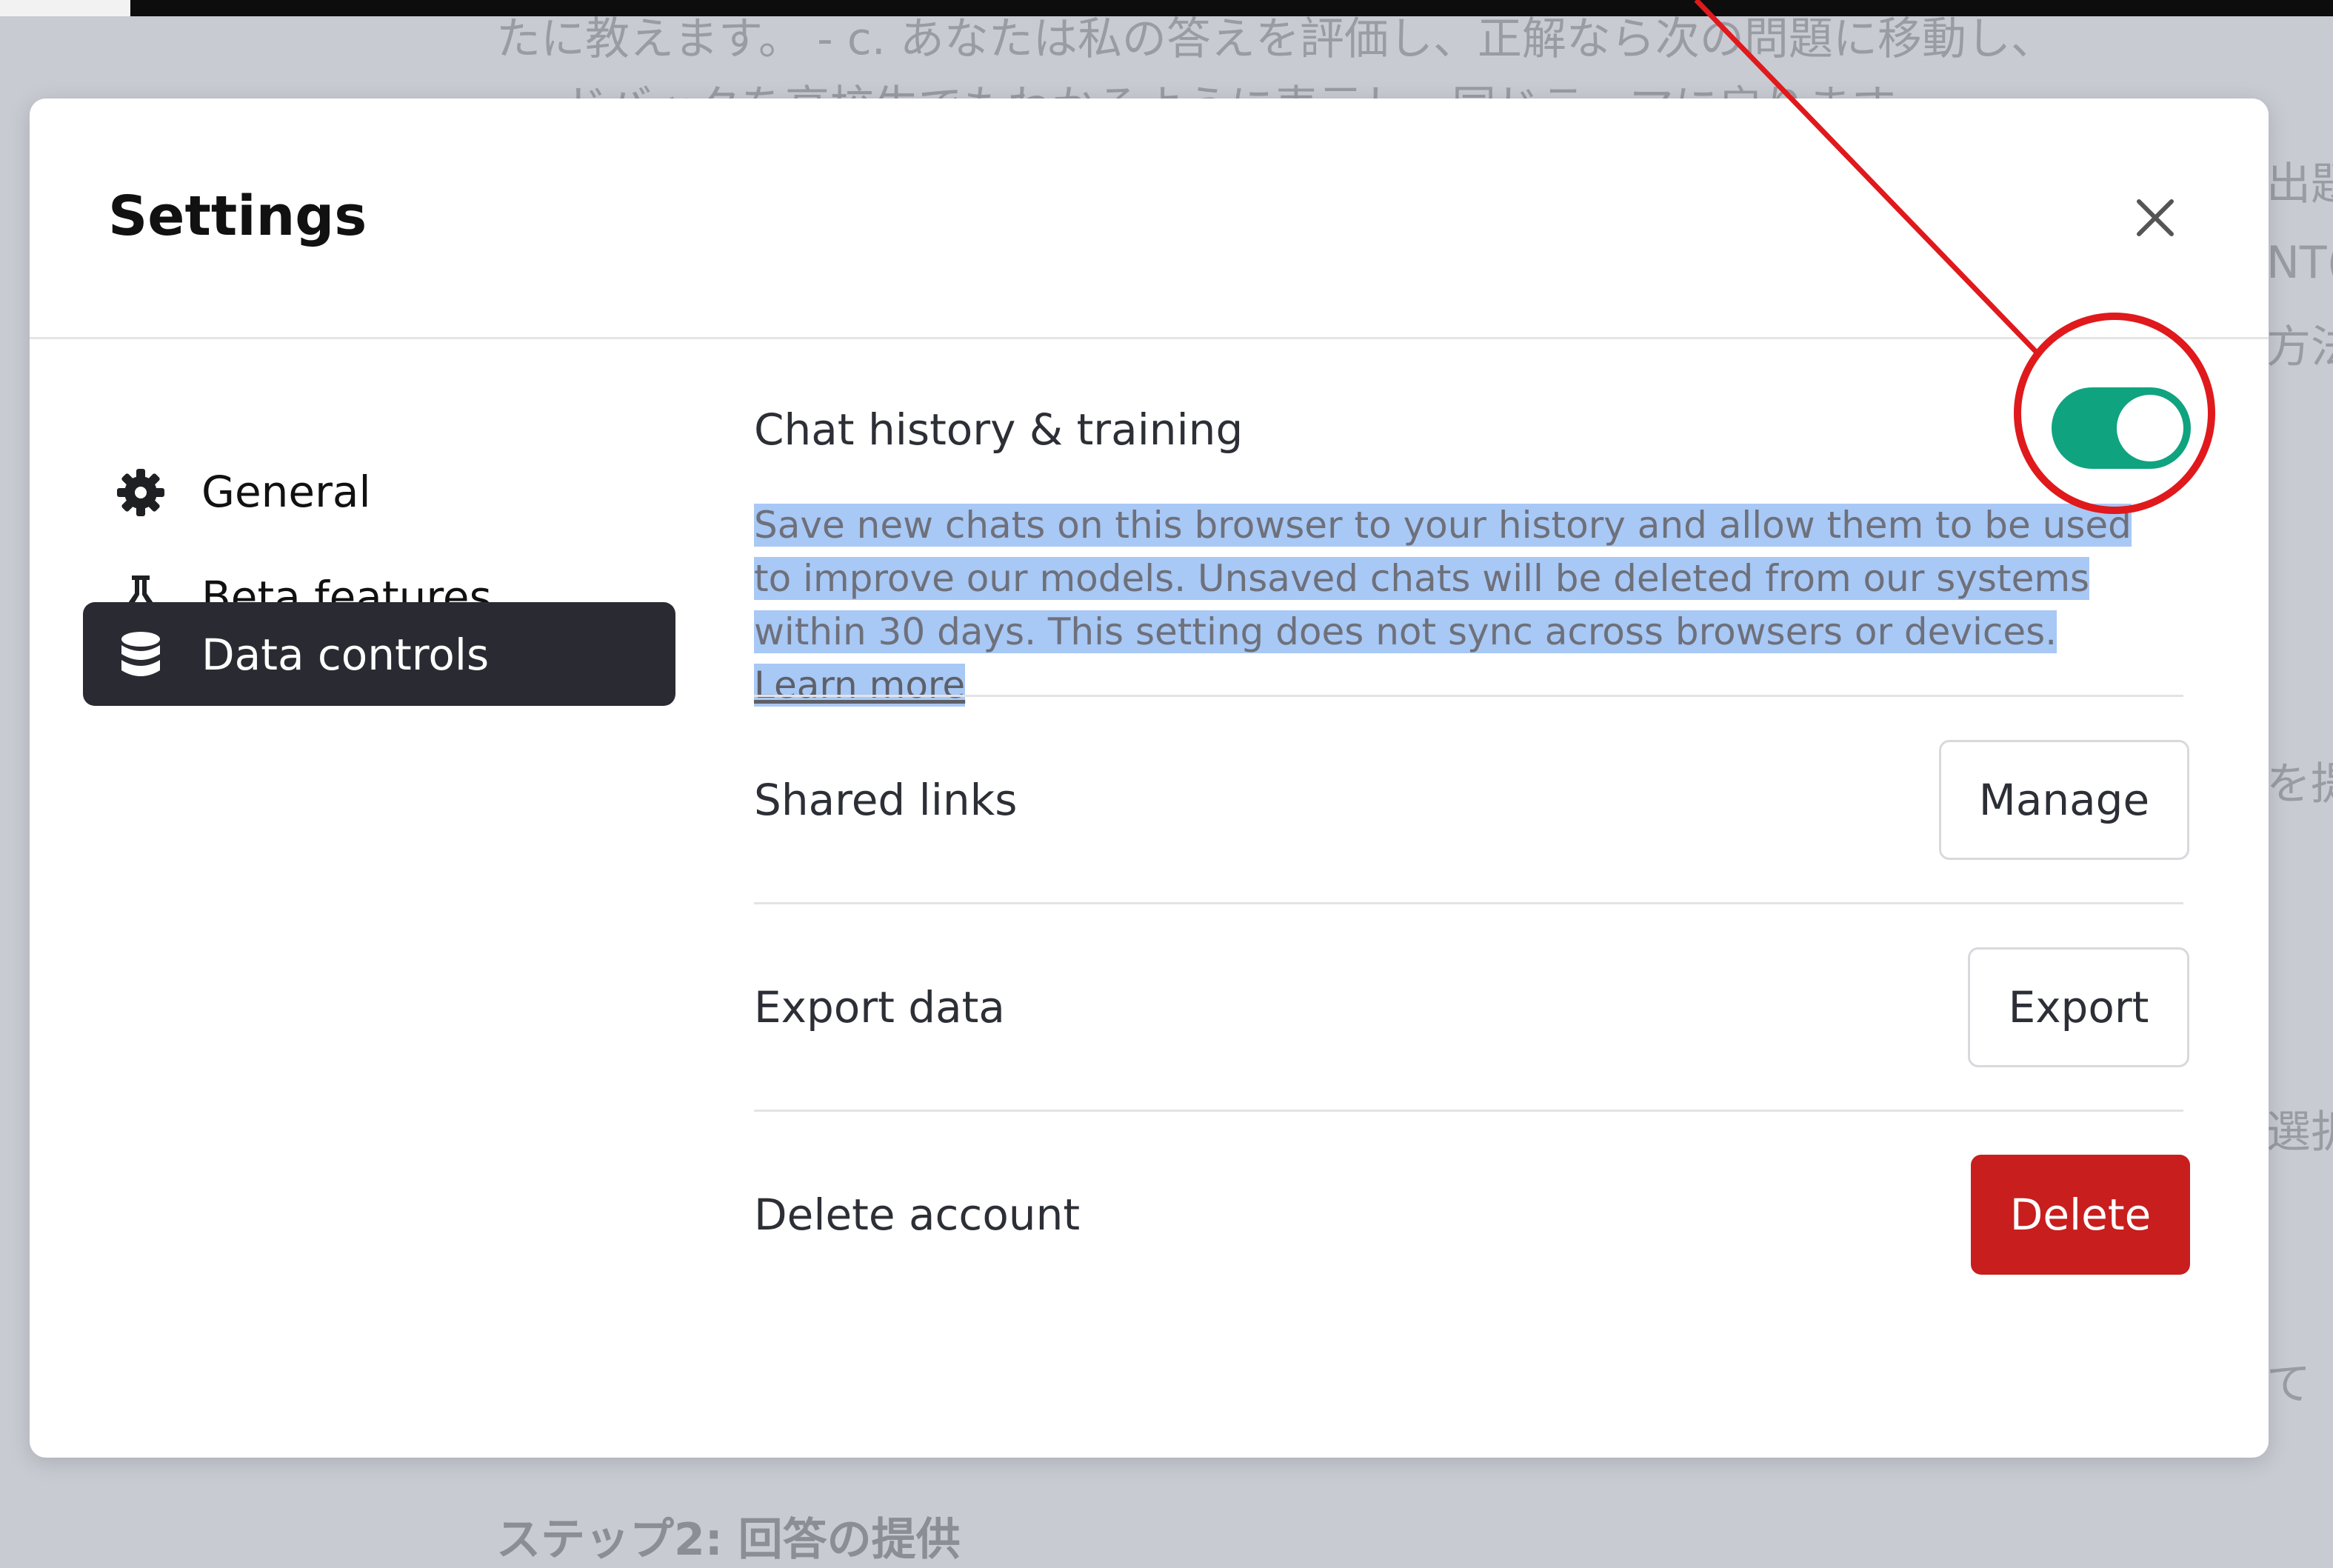  Describe the element at coordinates (2064, 800) in the screenshot. I see `manage-button: Manage` at that location.